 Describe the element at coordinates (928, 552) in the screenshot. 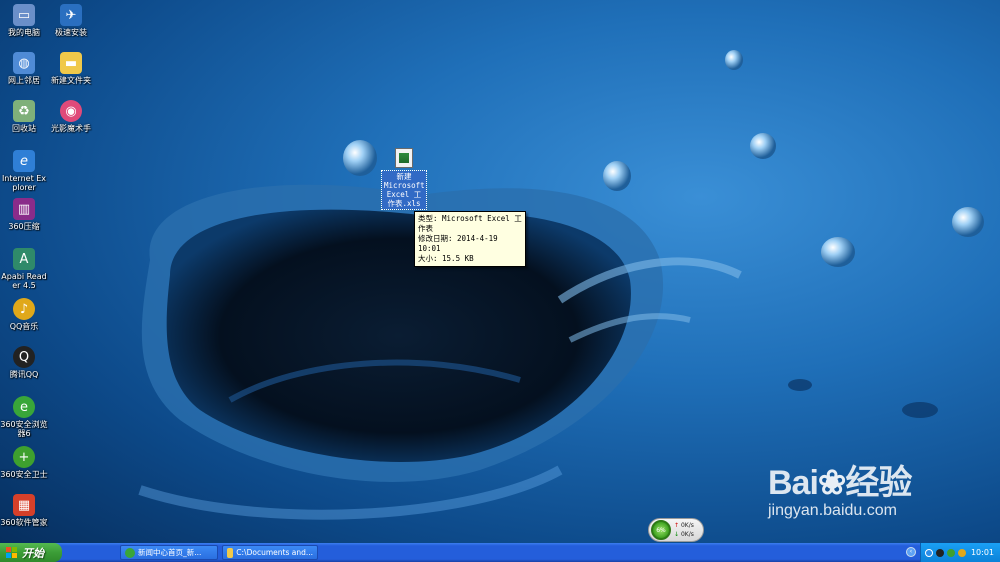

I see `tray-network-icon` at that location.